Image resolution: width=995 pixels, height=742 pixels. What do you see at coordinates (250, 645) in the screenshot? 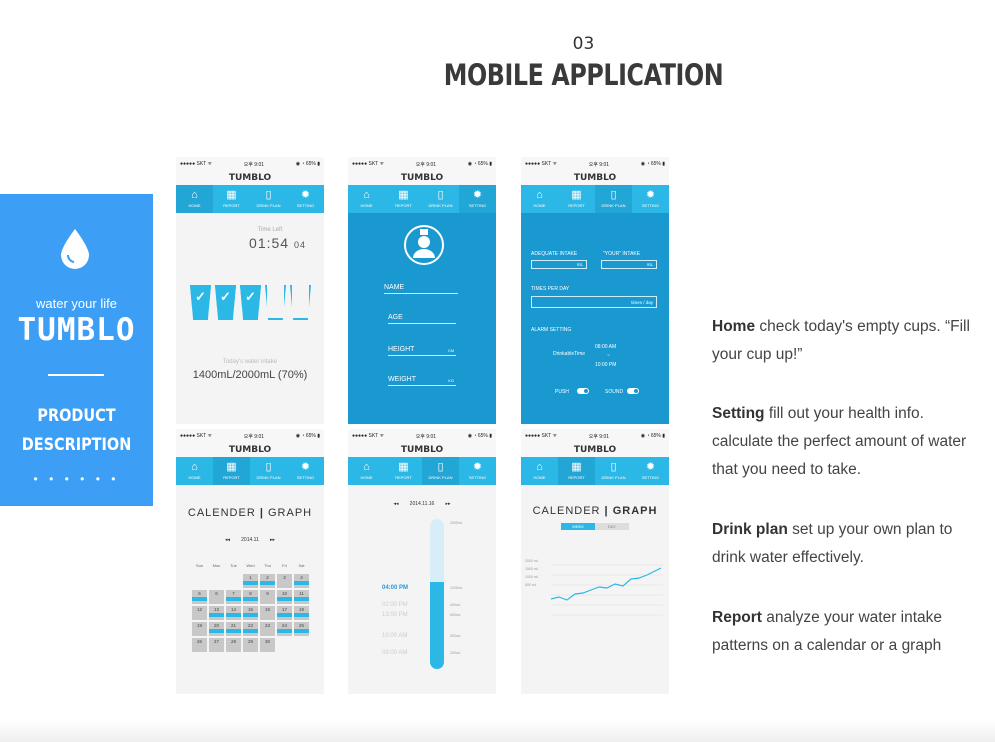
I see `calendar-day: 29` at bounding box center [250, 645].